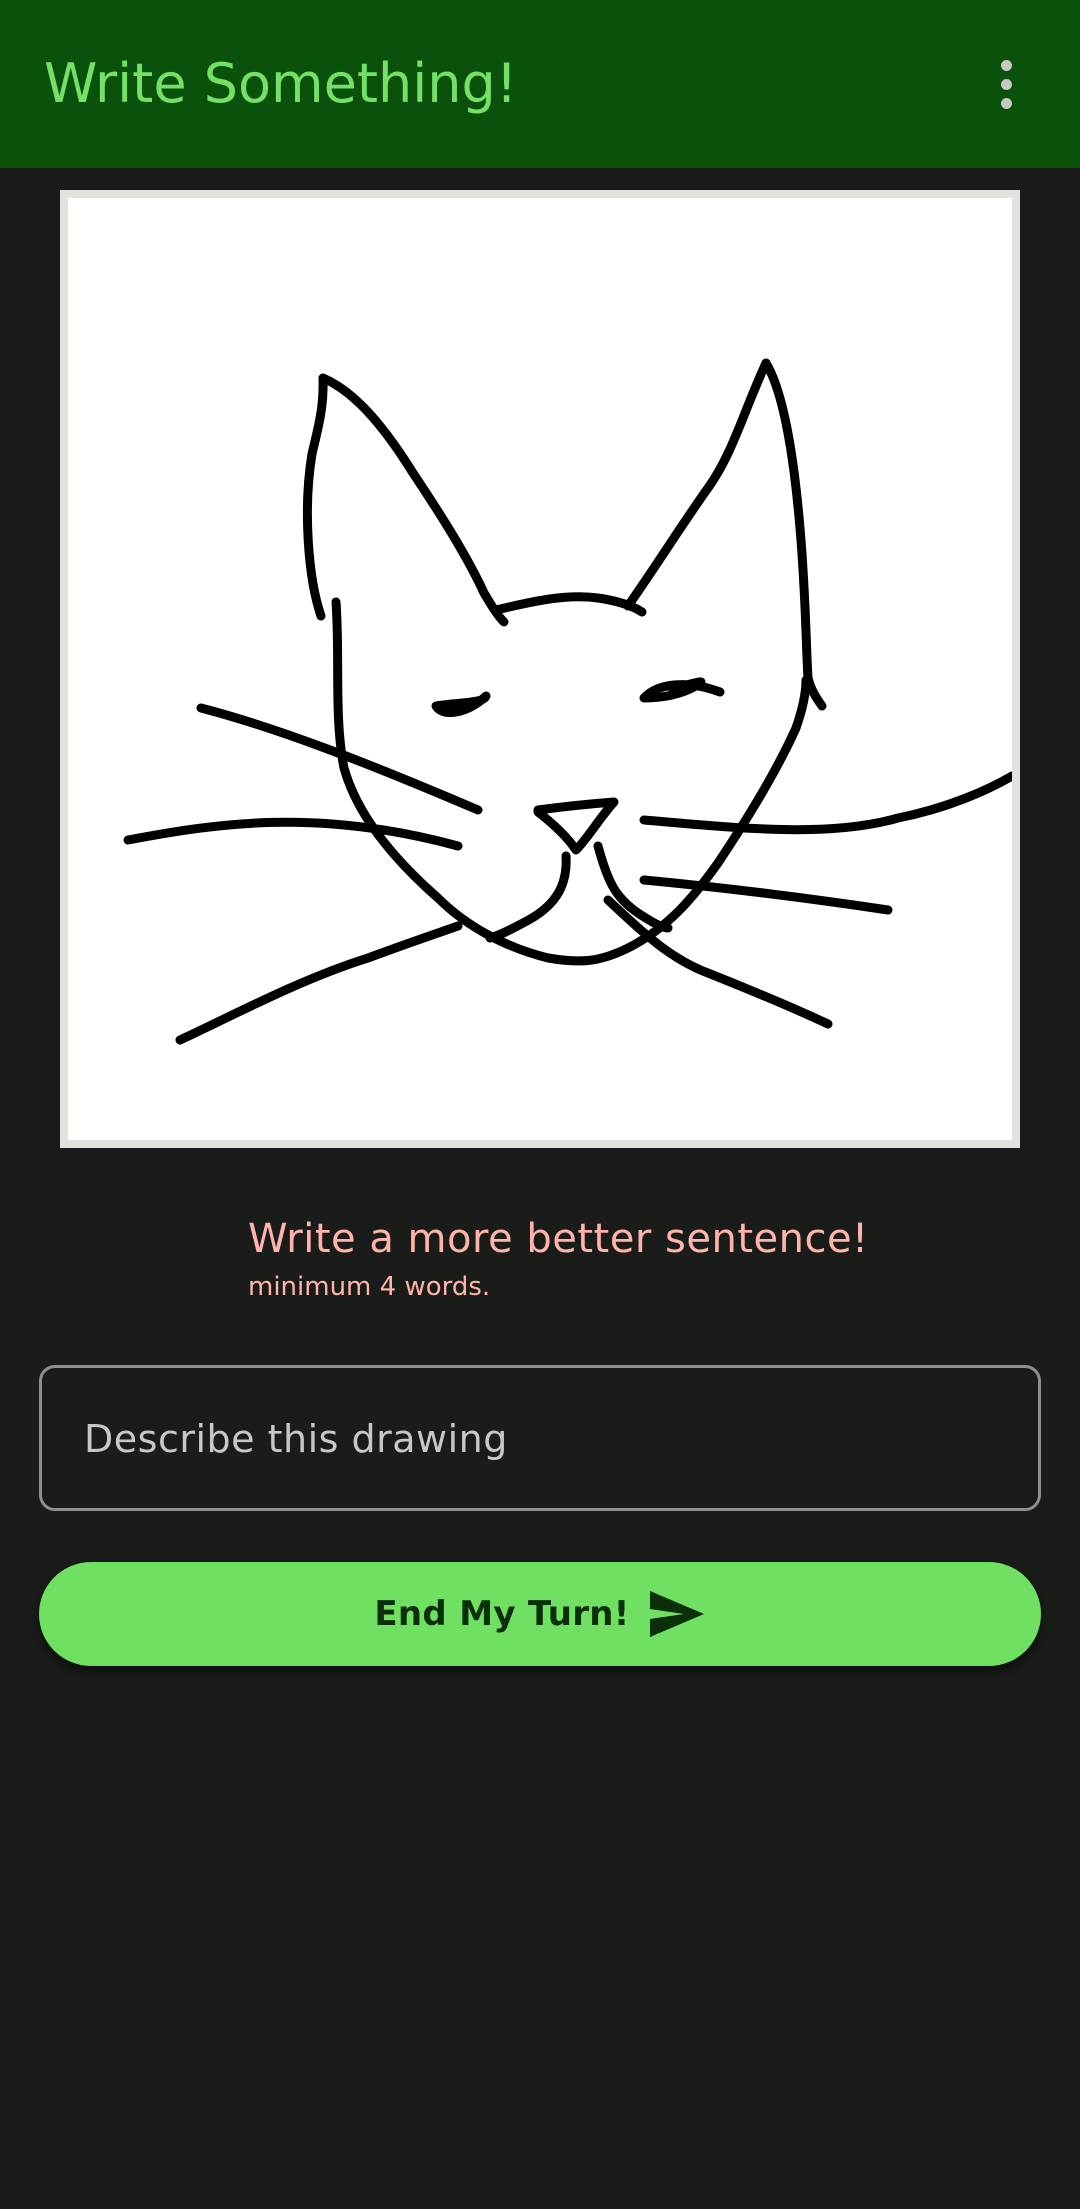 The width and height of the screenshot is (1080, 2209). Describe the element at coordinates (544, 1439) in the screenshot. I see `description-input` at that location.